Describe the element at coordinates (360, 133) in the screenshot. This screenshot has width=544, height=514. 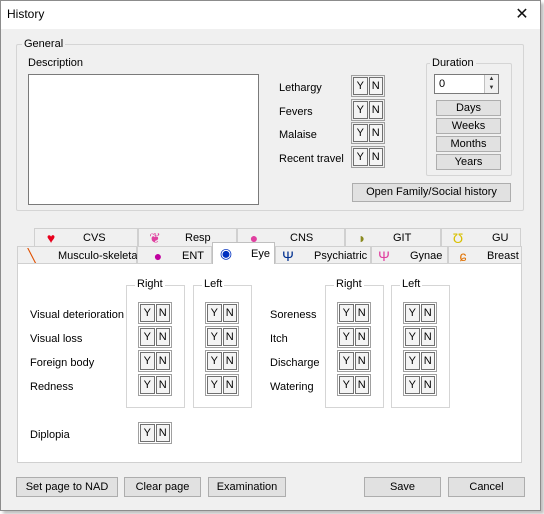
I see `malaise-yes-button: Y` at that location.